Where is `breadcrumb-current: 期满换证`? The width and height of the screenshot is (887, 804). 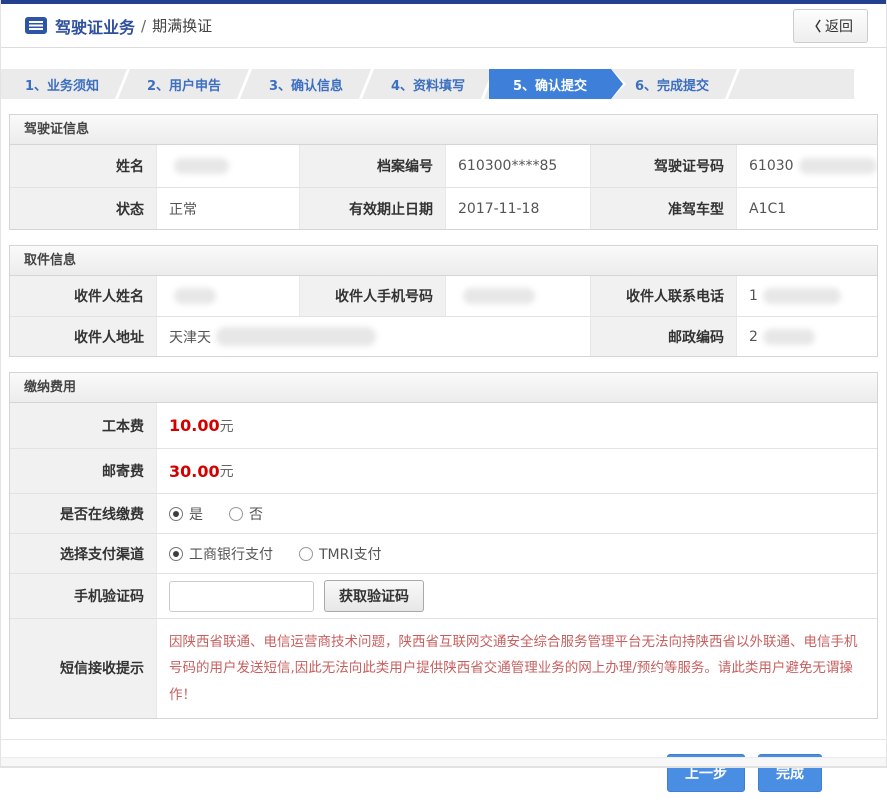
breadcrumb-current: 期满换证 is located at coordinates (182, 26).